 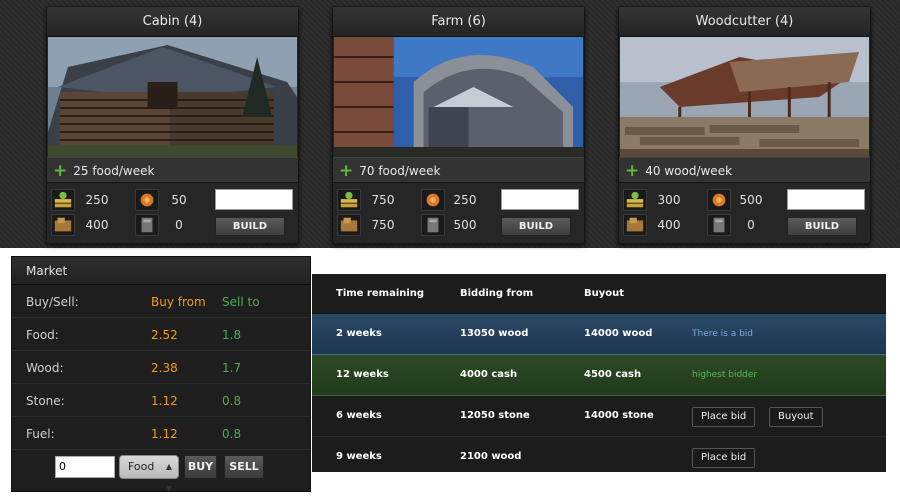 I want to click on buy-from-header: Buy from, so click(x=178, y=302).